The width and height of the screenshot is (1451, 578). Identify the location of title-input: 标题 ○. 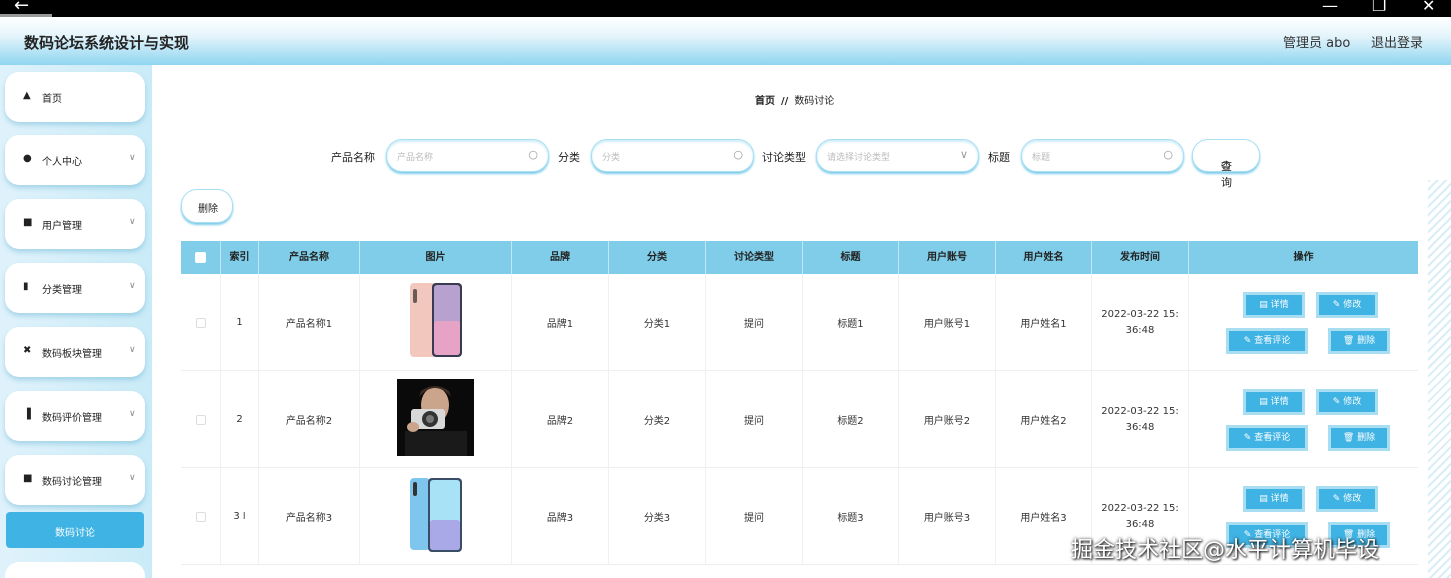
(1102, 155).